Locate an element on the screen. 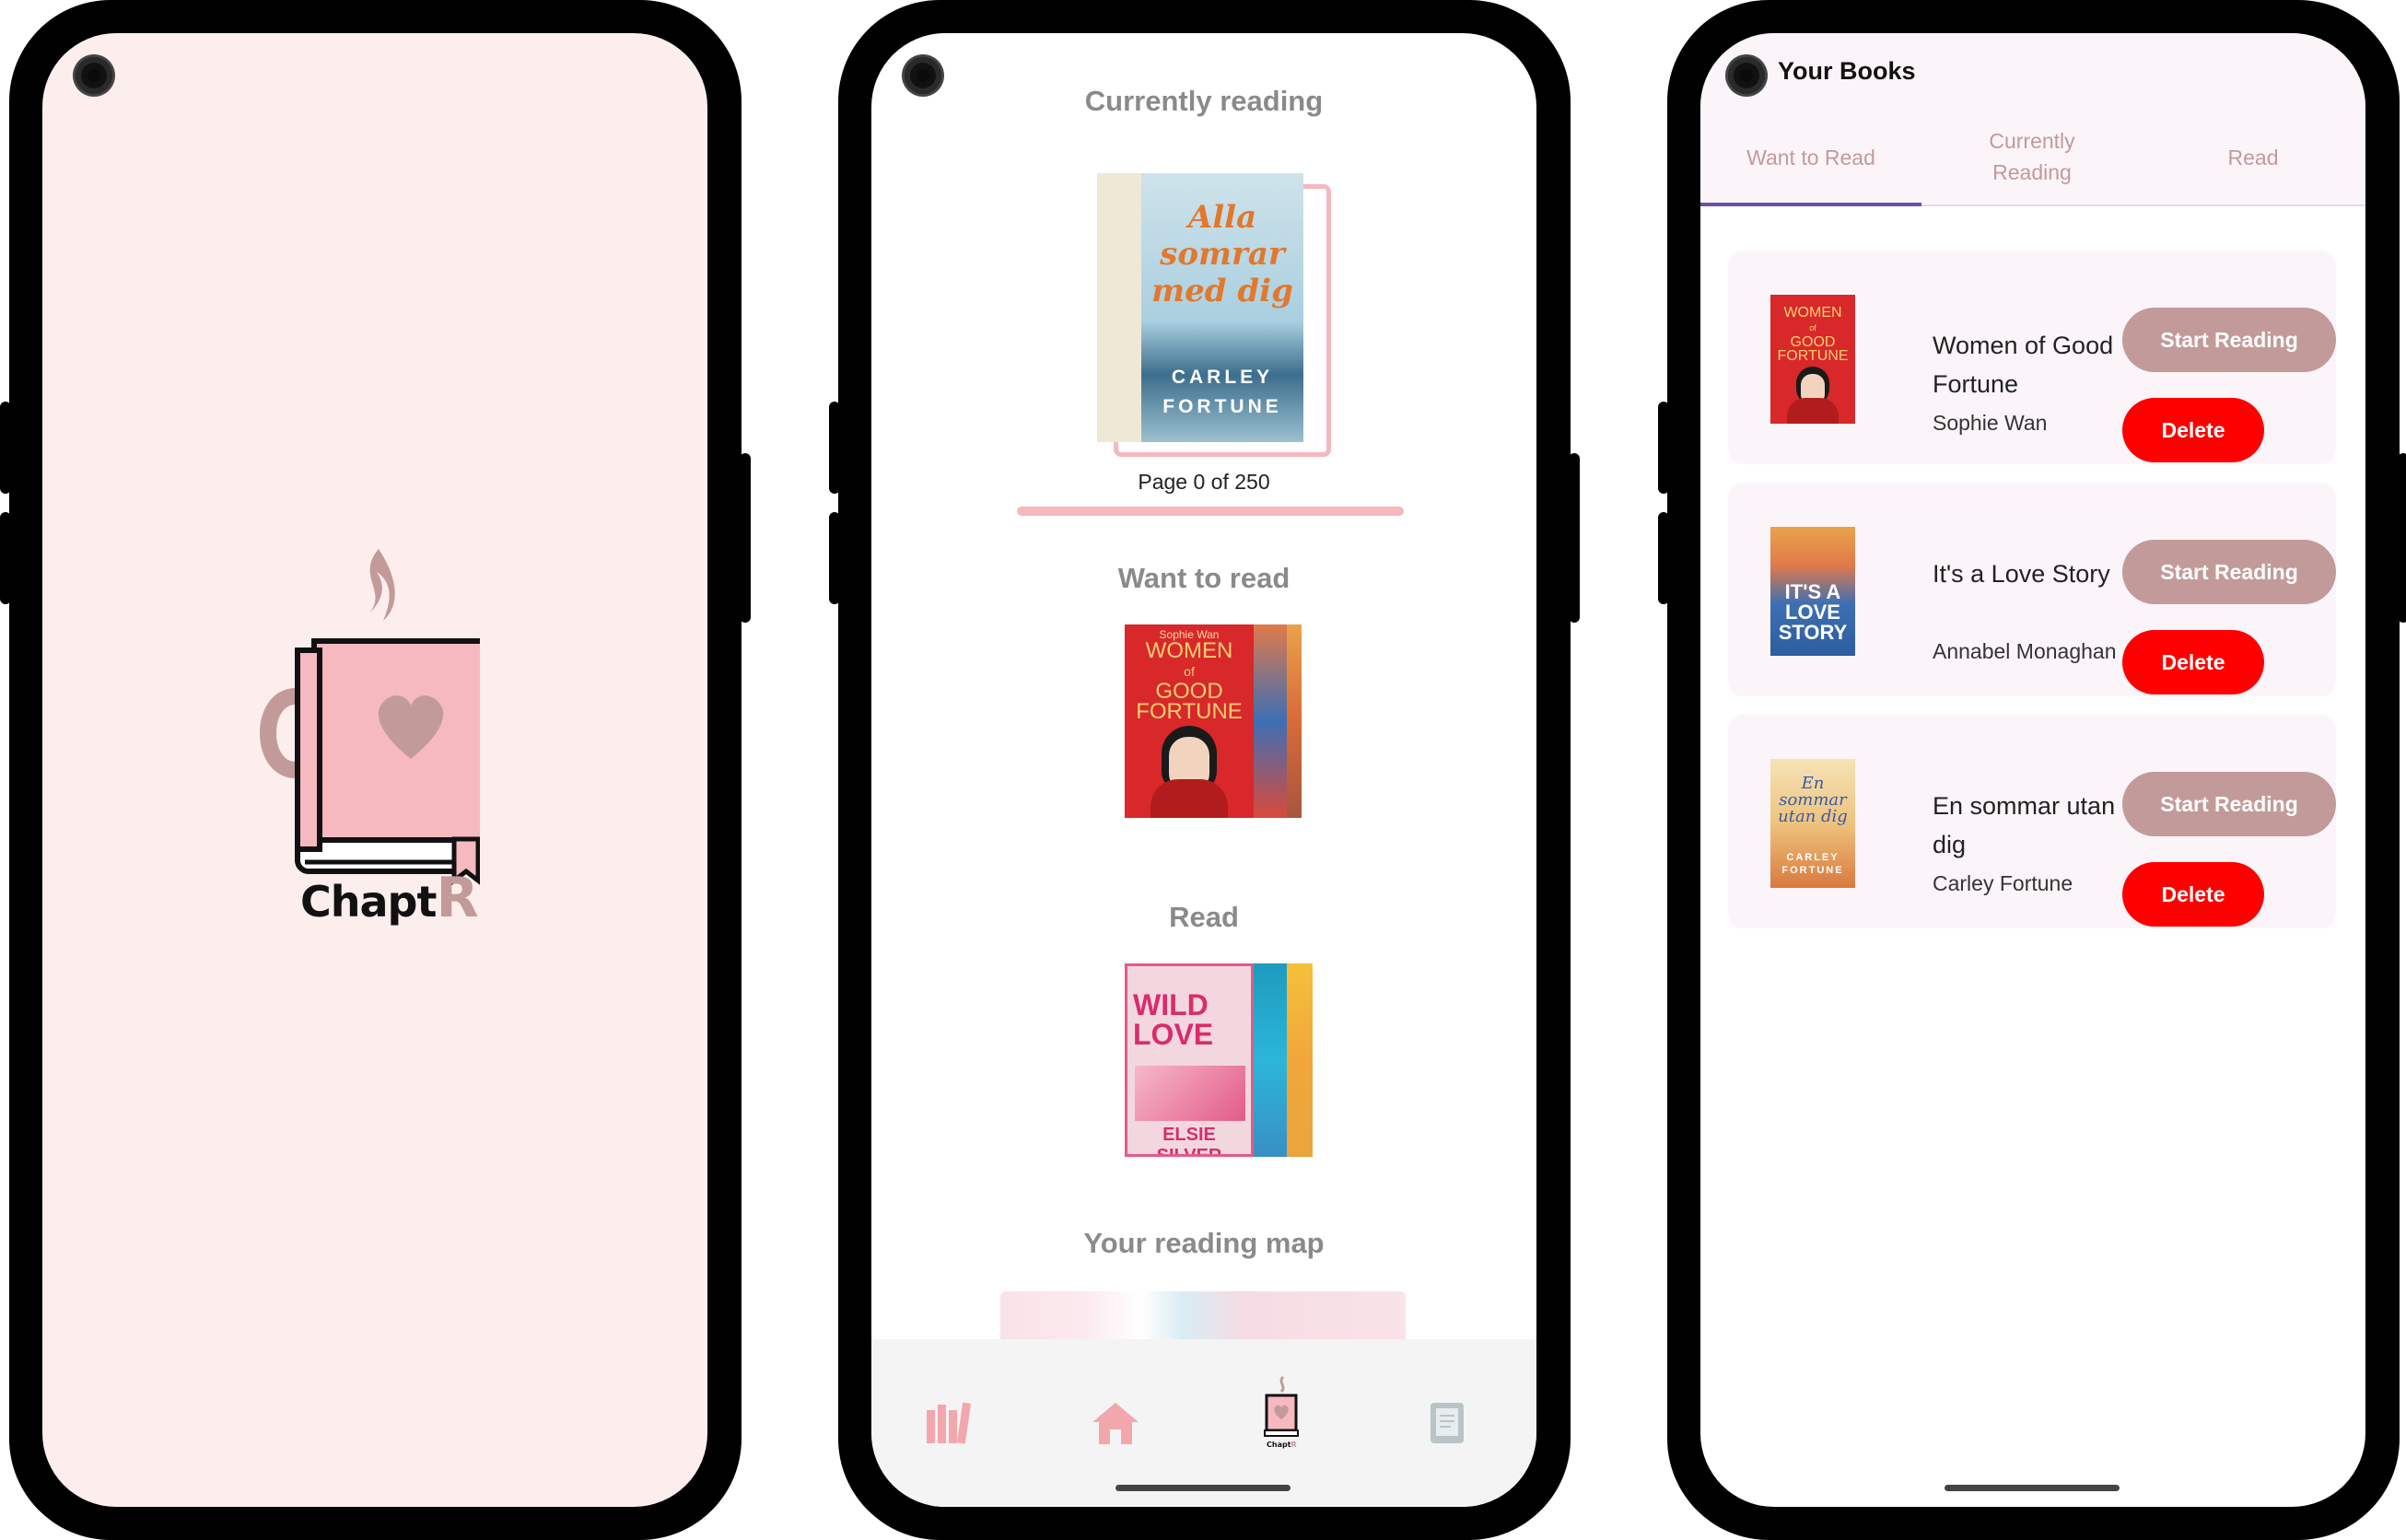 The width and height of the screenshot is (2406, 1540). current-book-cover: Alla somrar med dig CARLEY FORTUNE is located at coordinates (1222, 307).